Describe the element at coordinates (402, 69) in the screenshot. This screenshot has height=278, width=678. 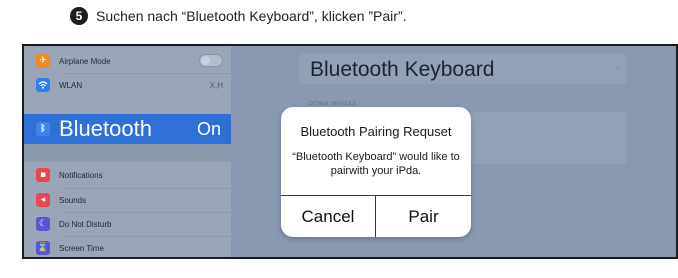
I see `detail-title: Bluetooth Keyboard` at that location.